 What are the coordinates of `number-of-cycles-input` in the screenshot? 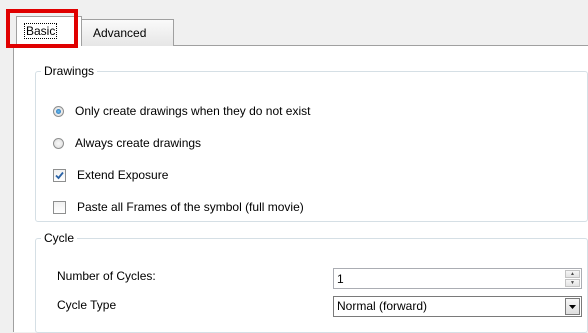 It's located at (449, 278).